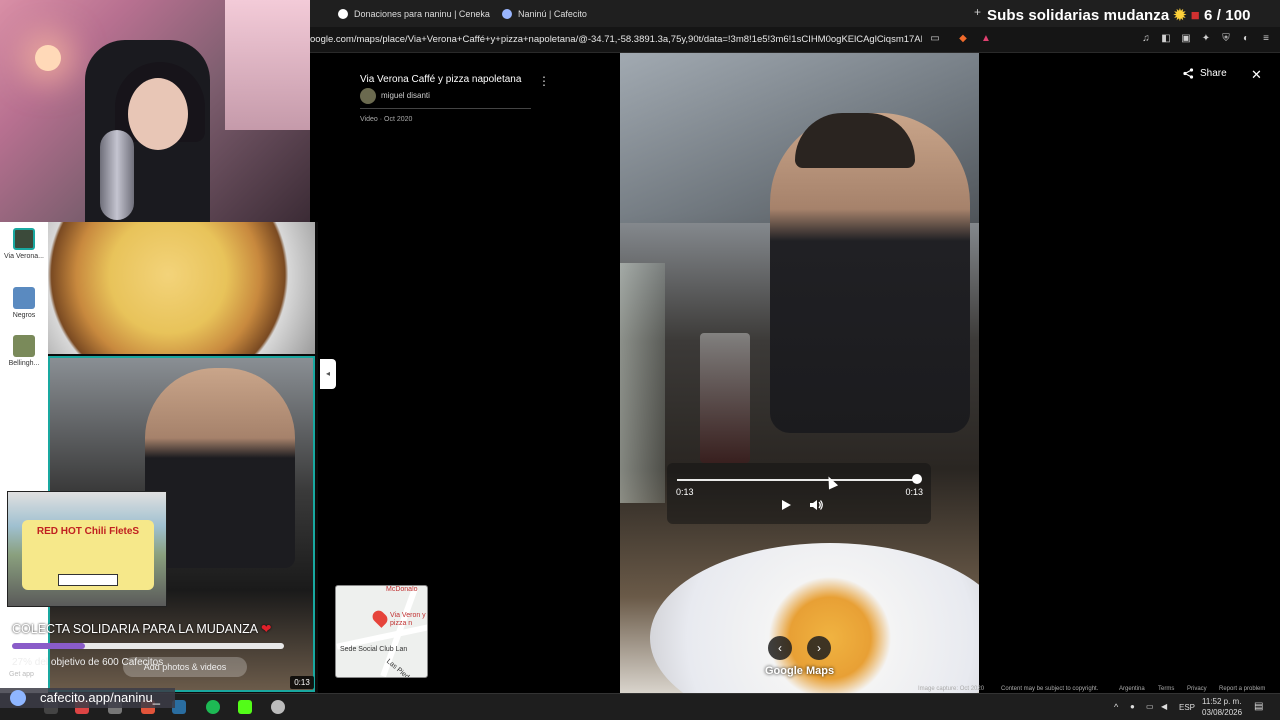  I want to click on subs-title-text: Subs solidarias mudanza, so click(1078, 15).